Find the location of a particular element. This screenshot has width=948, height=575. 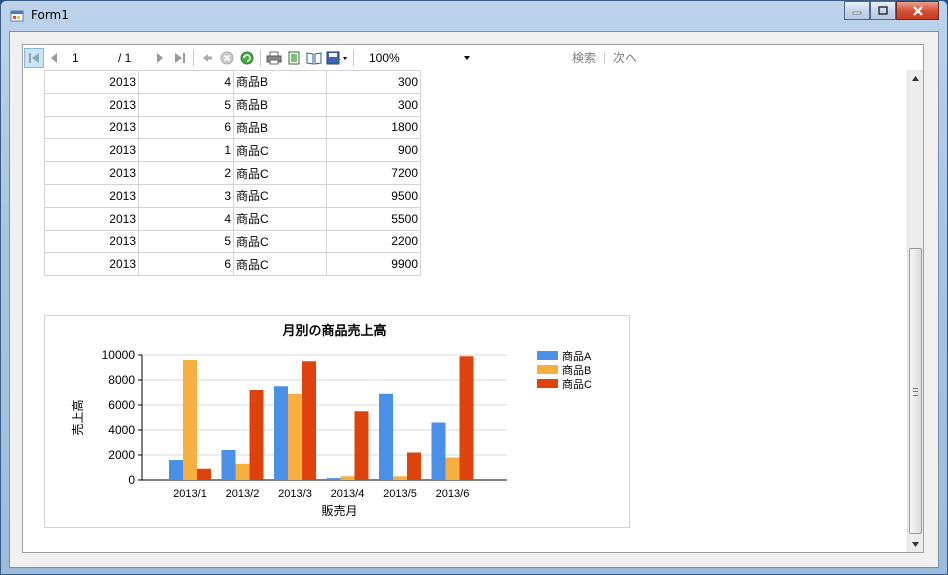

maximize-button is located at coordinates (883, 10).